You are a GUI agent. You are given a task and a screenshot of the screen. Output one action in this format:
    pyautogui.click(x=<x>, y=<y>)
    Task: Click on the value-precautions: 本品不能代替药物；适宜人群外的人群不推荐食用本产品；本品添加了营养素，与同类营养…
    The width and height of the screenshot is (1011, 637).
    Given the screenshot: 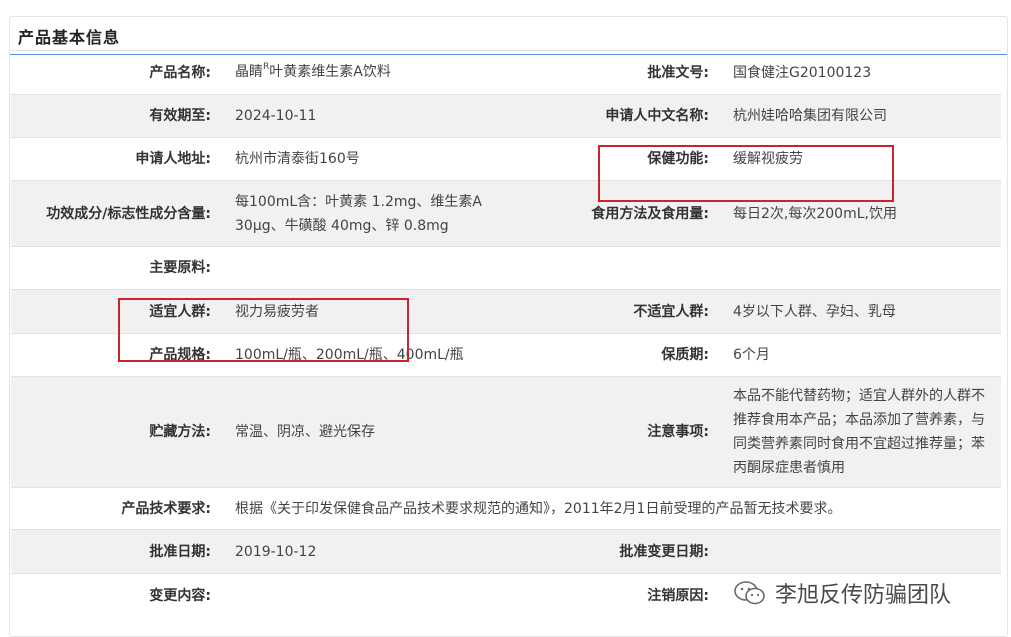 What is the action you would take?
    pyautogui.click(x=859, y=432)
    